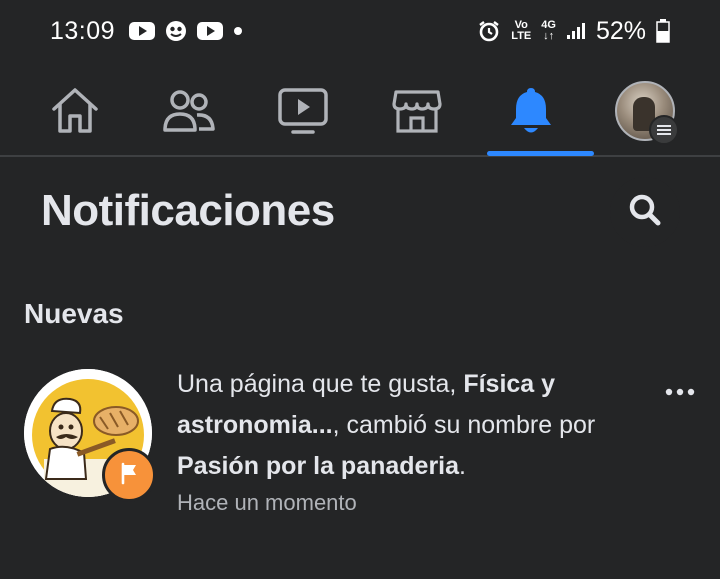  What do you see at coordinates (74, 313) in the screenshot?
I see `section-heading: Nuevas` at bounding box center [74, 313].